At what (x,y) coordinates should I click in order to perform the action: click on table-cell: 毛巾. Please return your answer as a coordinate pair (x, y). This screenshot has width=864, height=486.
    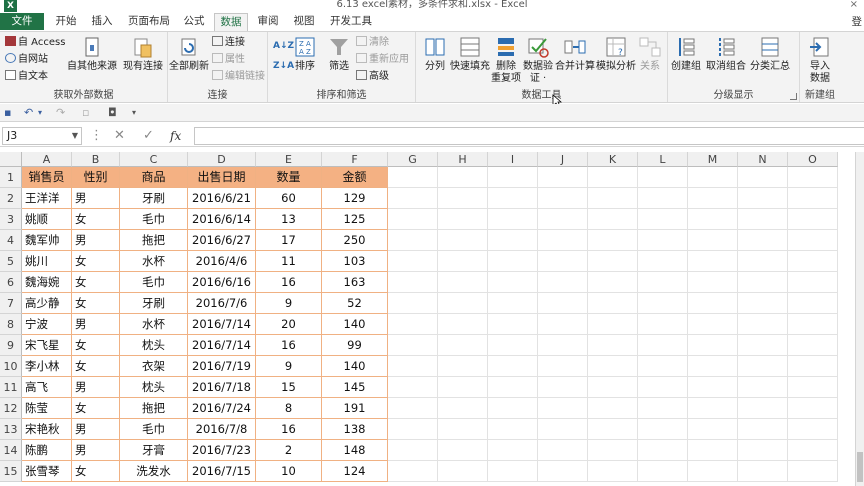
    Looking at the image, I should click on (154, 282).